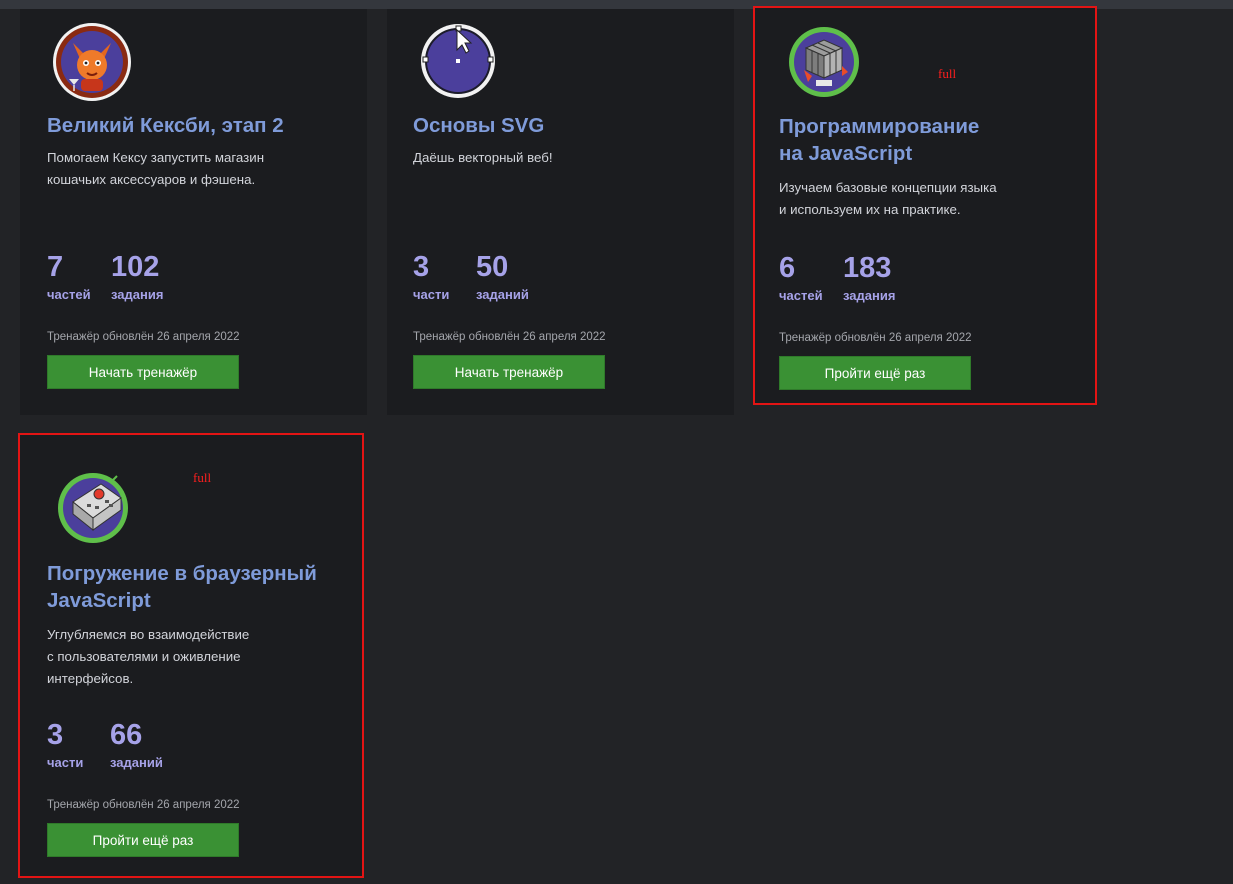 This screenshot has height=884, width=1233. I want to click on description-line: Даёшь векторный веб!, so click(483, 157).